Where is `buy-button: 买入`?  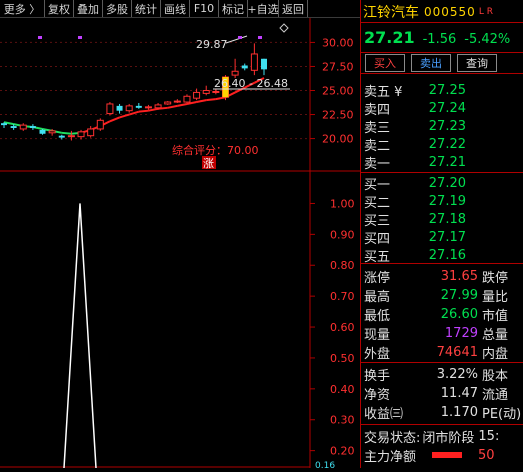 buy-button: 买入 is located at coordinates (385, 63).